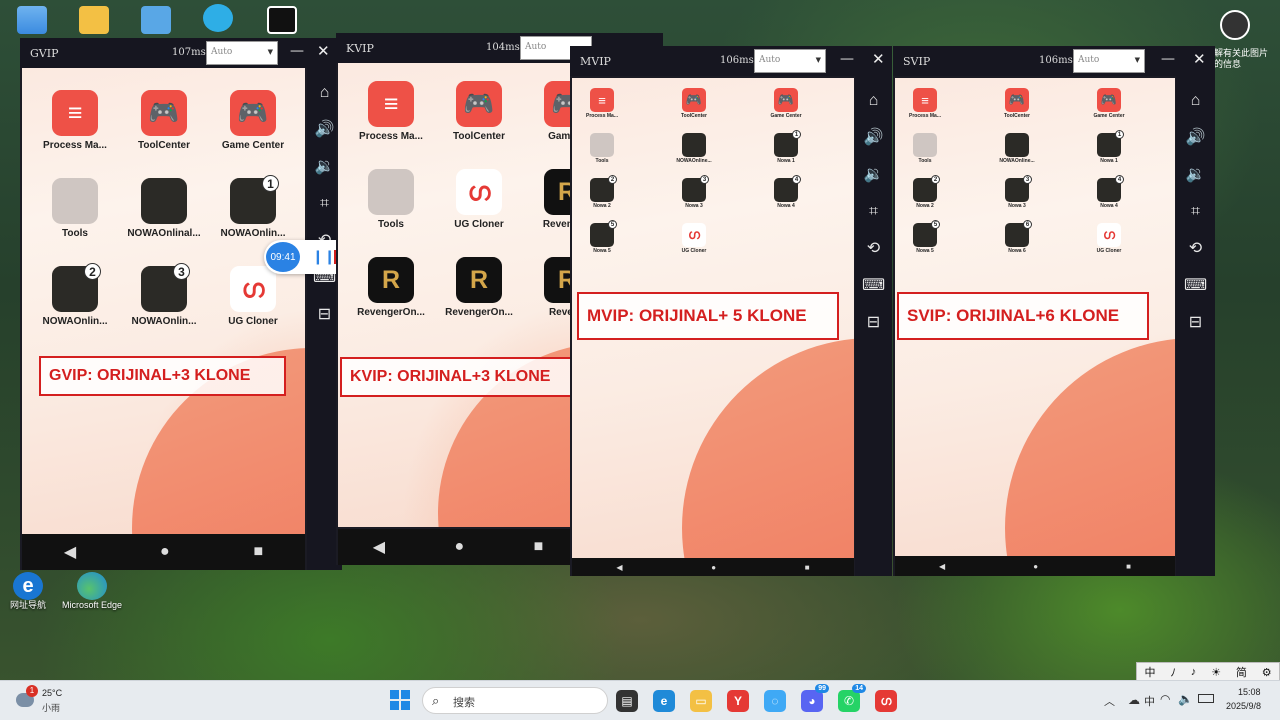 The width and height of the screenshot is (1280, 720). Describe the element at coordinates (1216, 672) in the screenshot. I see `ime-button: ☀` at that location.